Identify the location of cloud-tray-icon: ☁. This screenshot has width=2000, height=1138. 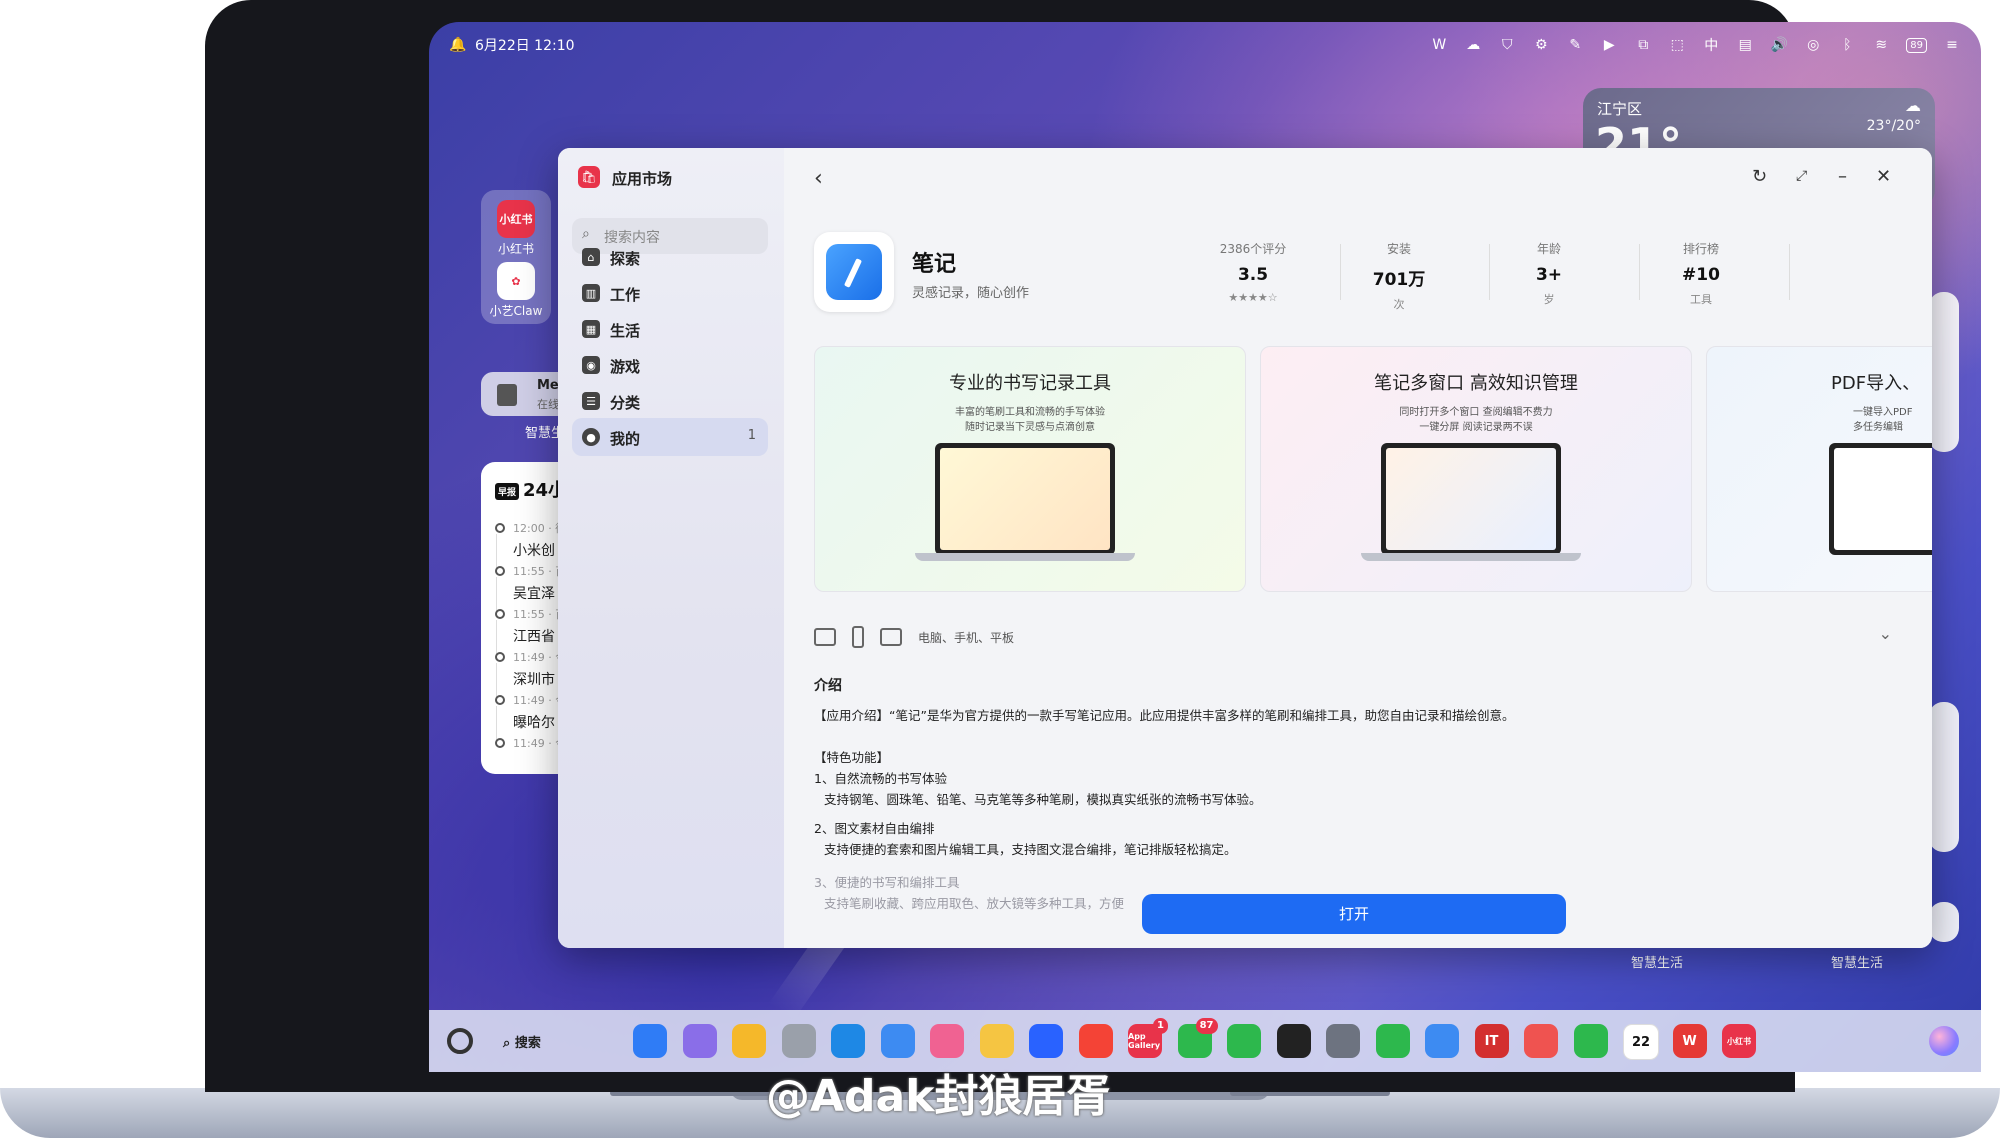
(1473, 45).